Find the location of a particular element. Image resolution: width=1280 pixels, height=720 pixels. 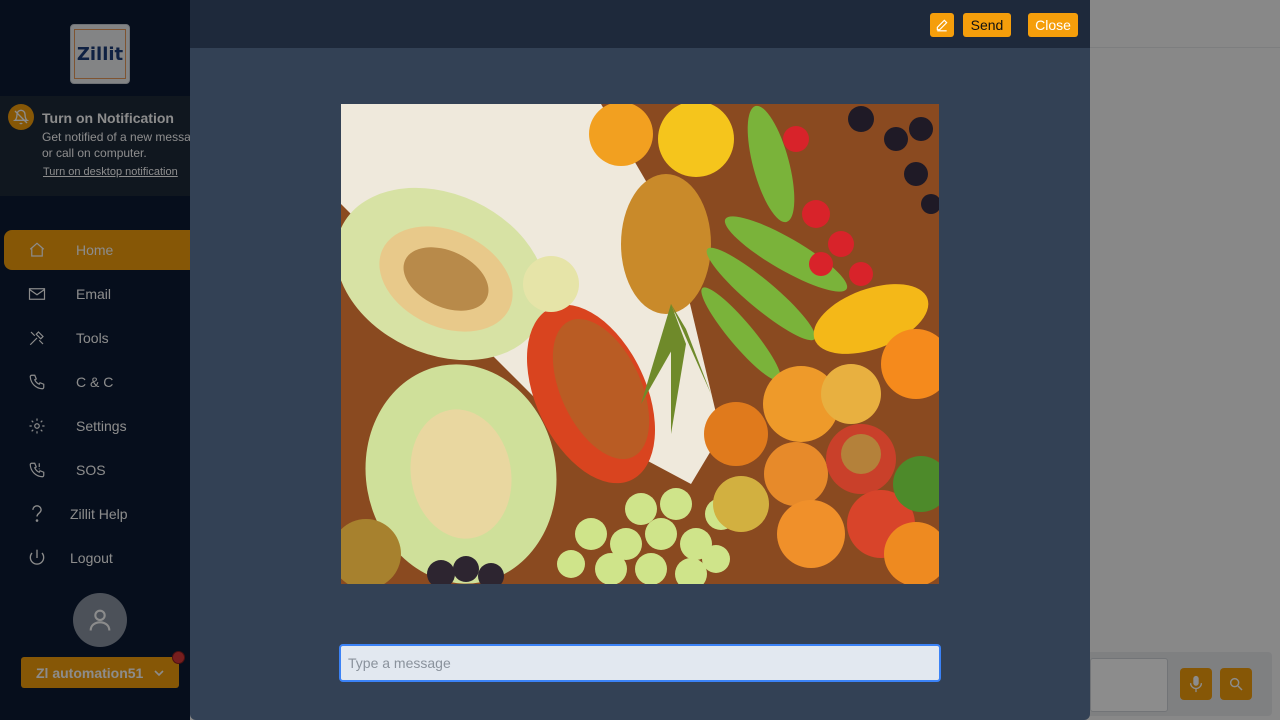

edit-button is located at coordinates (942, 25).